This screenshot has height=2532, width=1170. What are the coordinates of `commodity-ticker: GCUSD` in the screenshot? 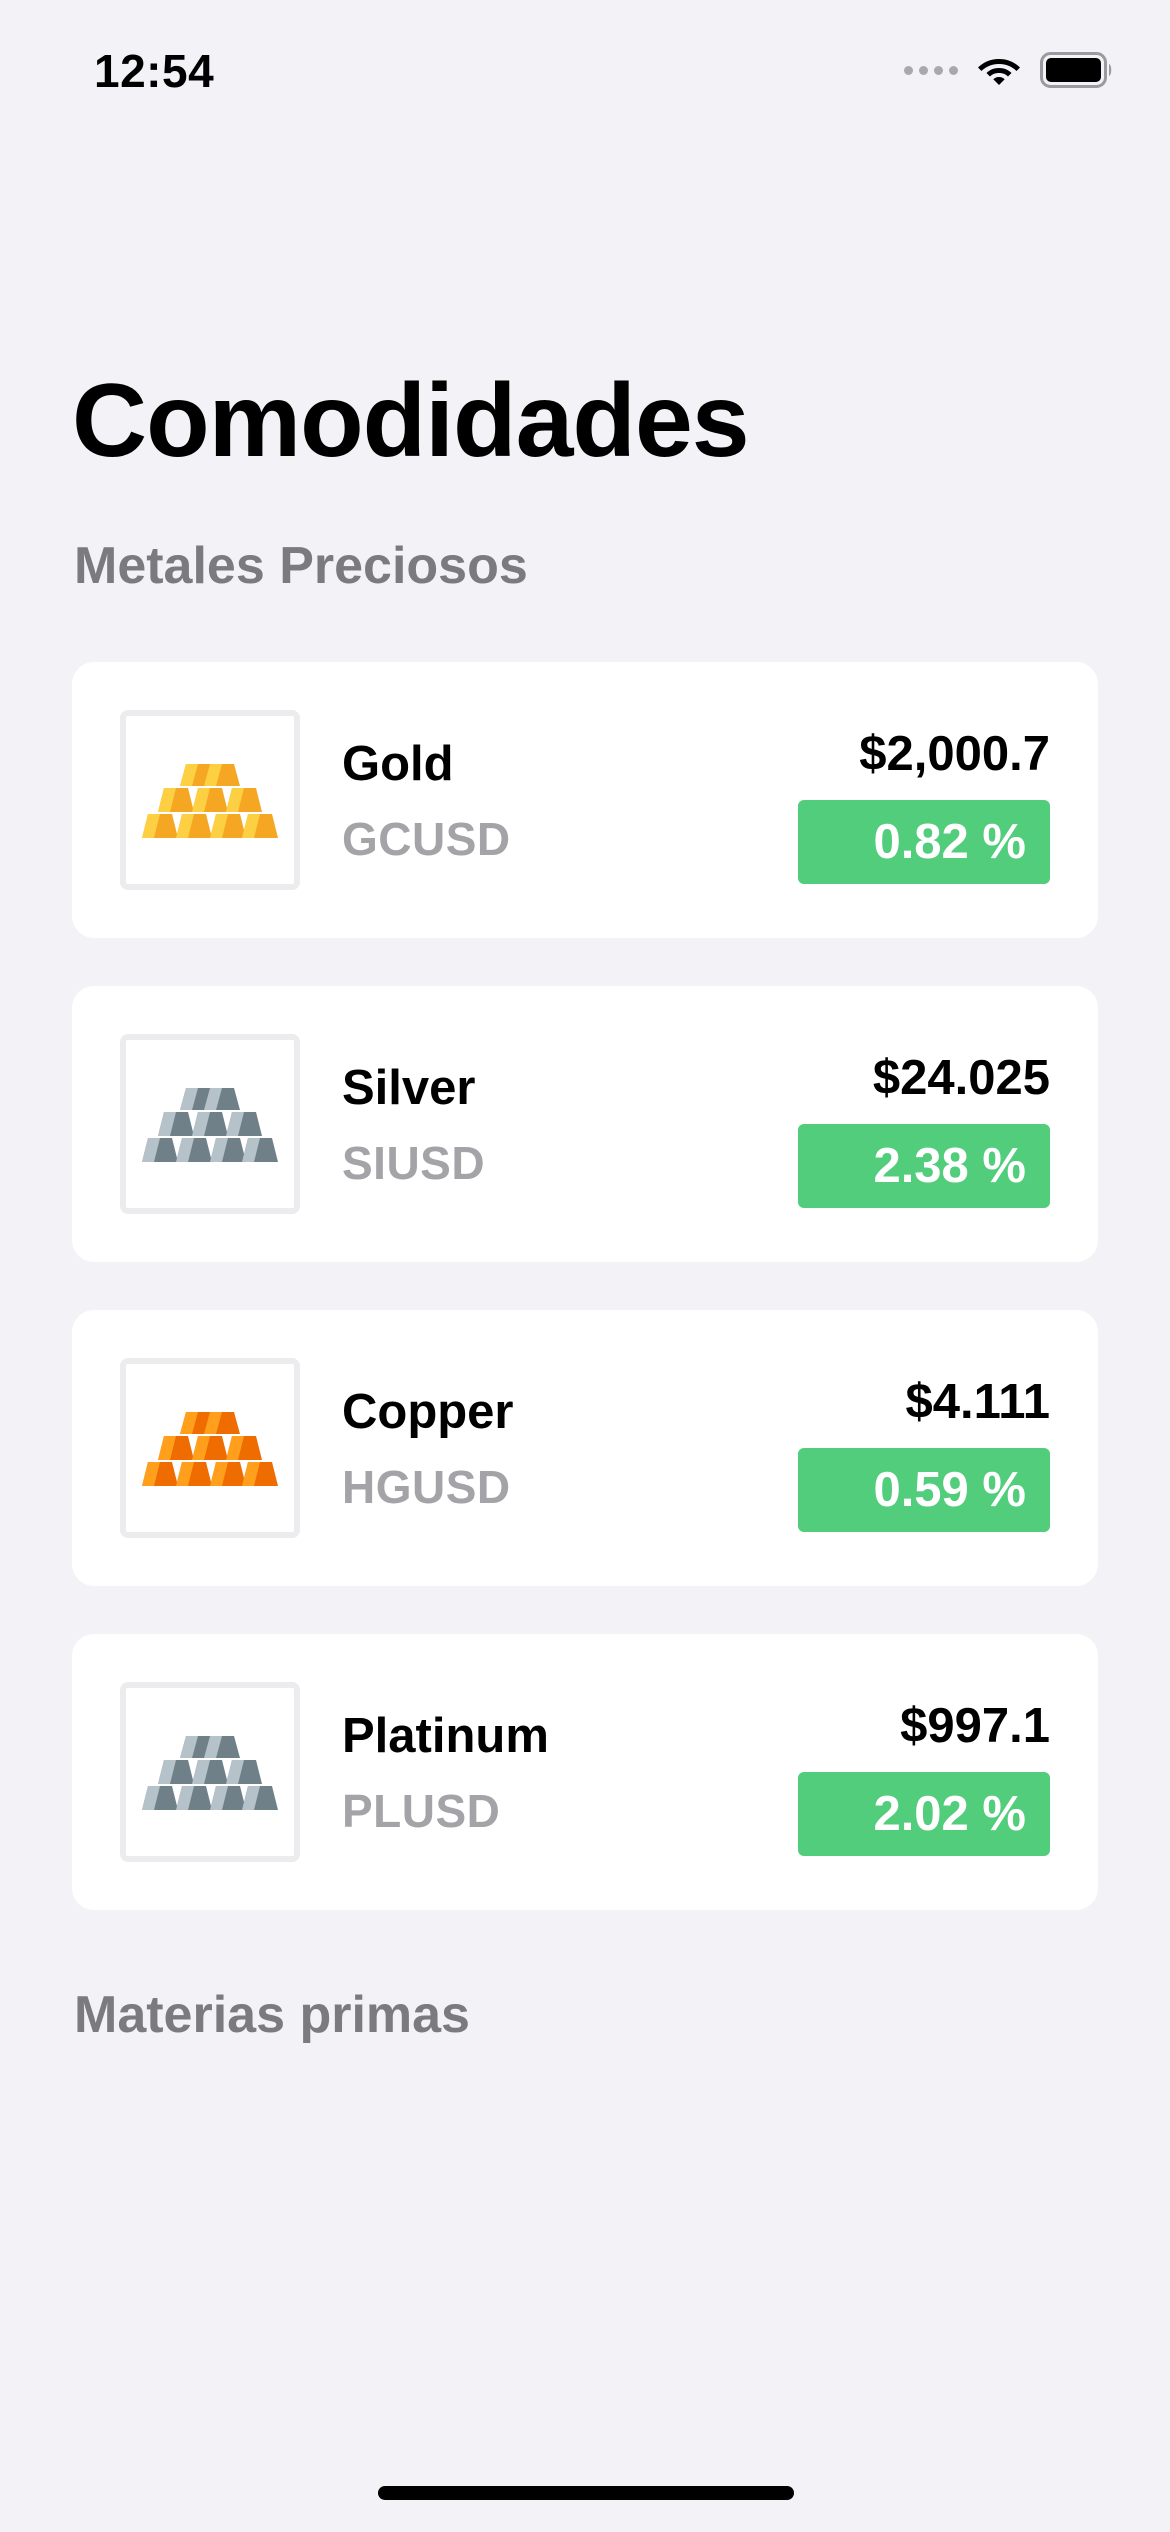 It's located at (426, 839).